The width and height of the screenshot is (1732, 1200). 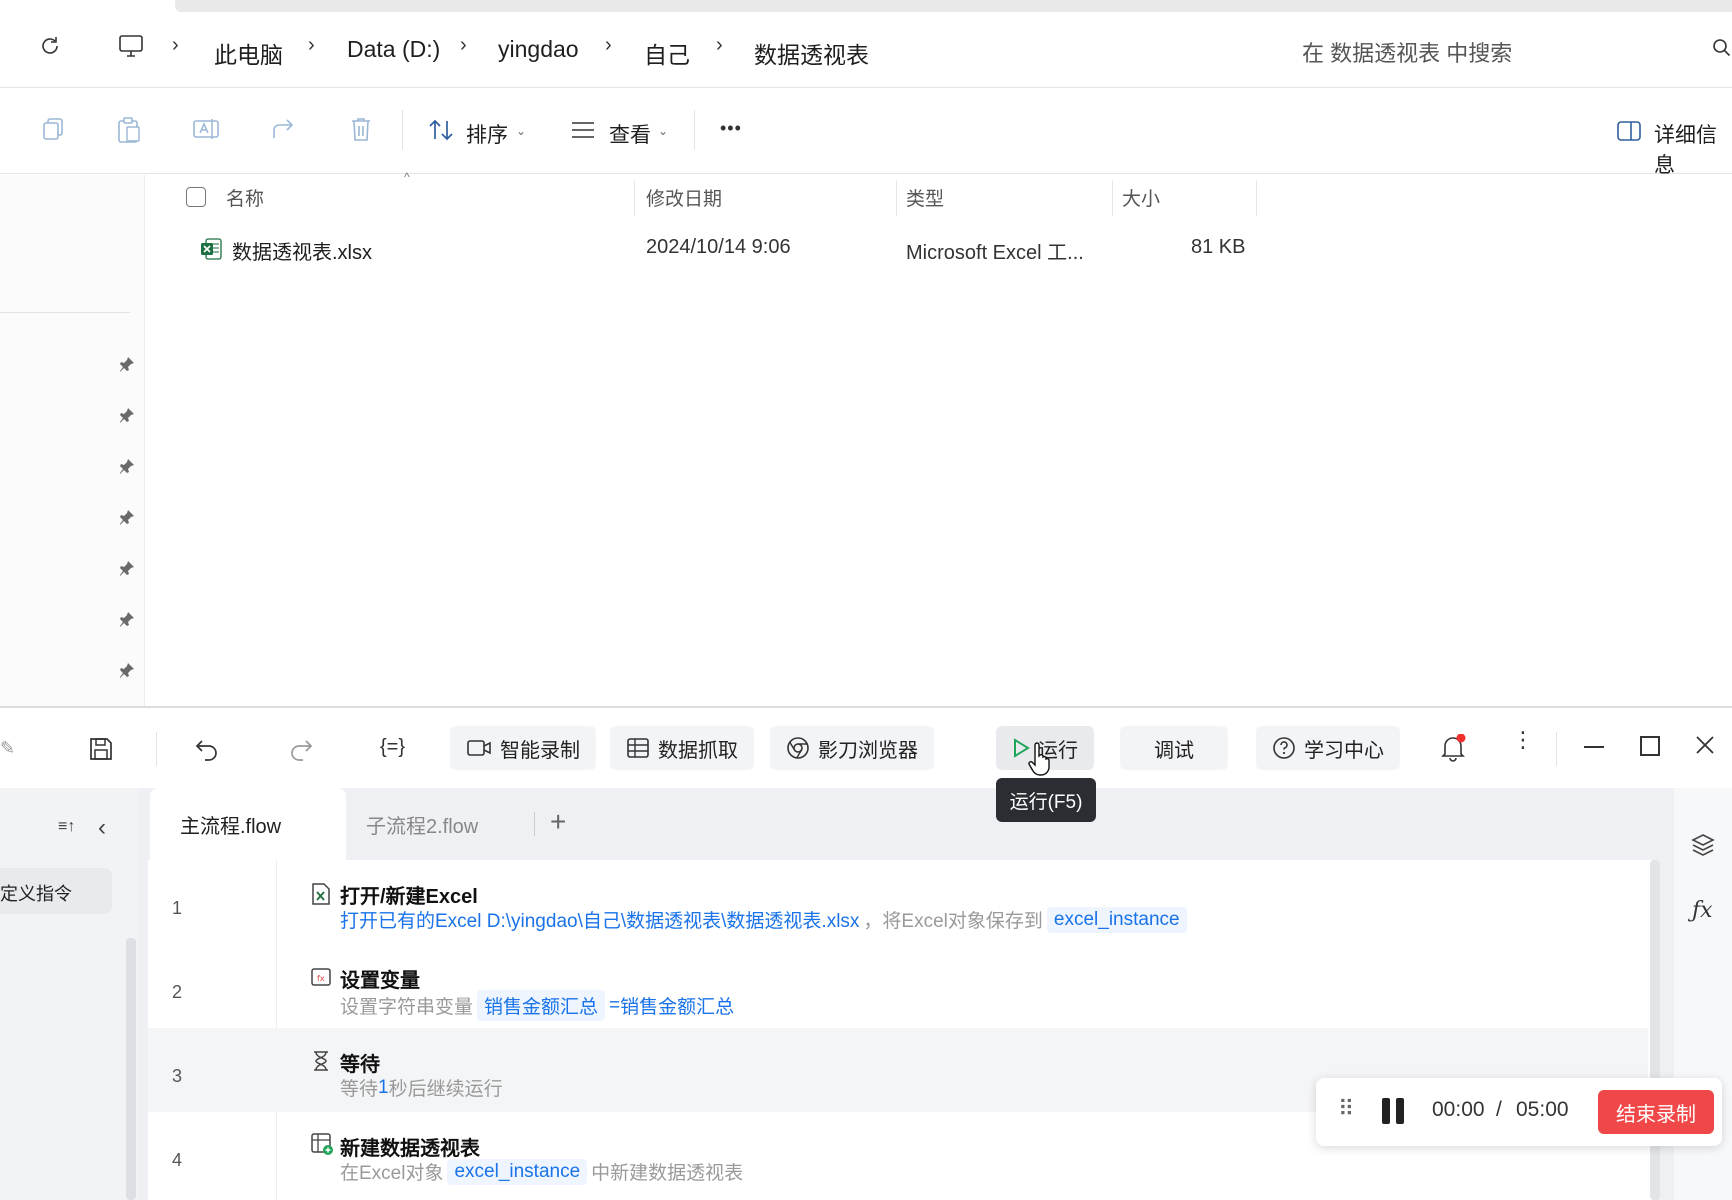 What do you see at coordinates (409, 897) in the screenshot?
I see `step-title: 打开/新建Excel` at bounding box center [409, 897].